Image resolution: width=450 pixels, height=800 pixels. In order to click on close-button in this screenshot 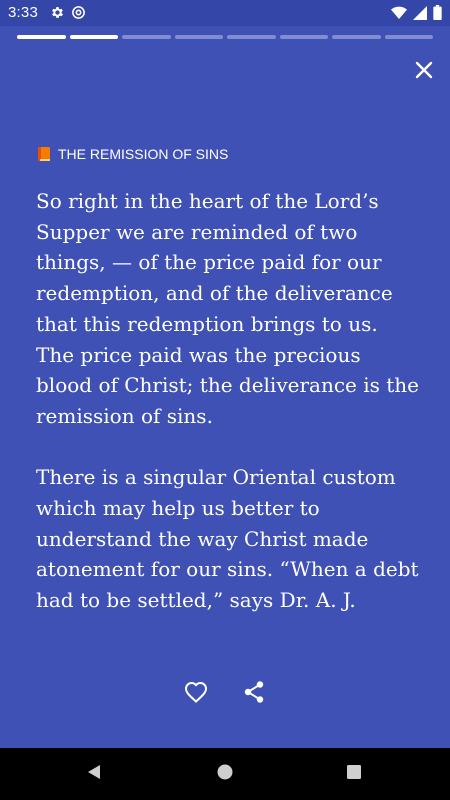, I will do `click(424, 72)`.